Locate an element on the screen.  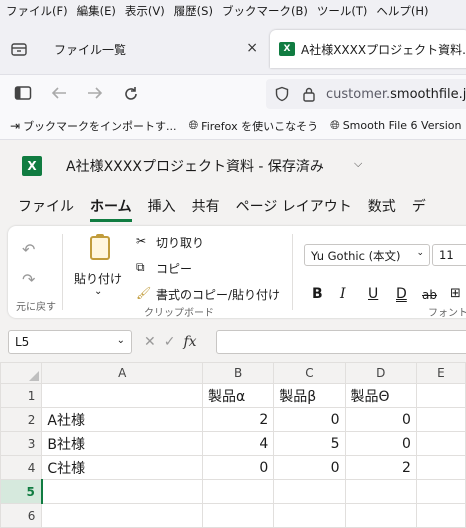
cell-a2: A社様 is located at coordinates (122, 419).